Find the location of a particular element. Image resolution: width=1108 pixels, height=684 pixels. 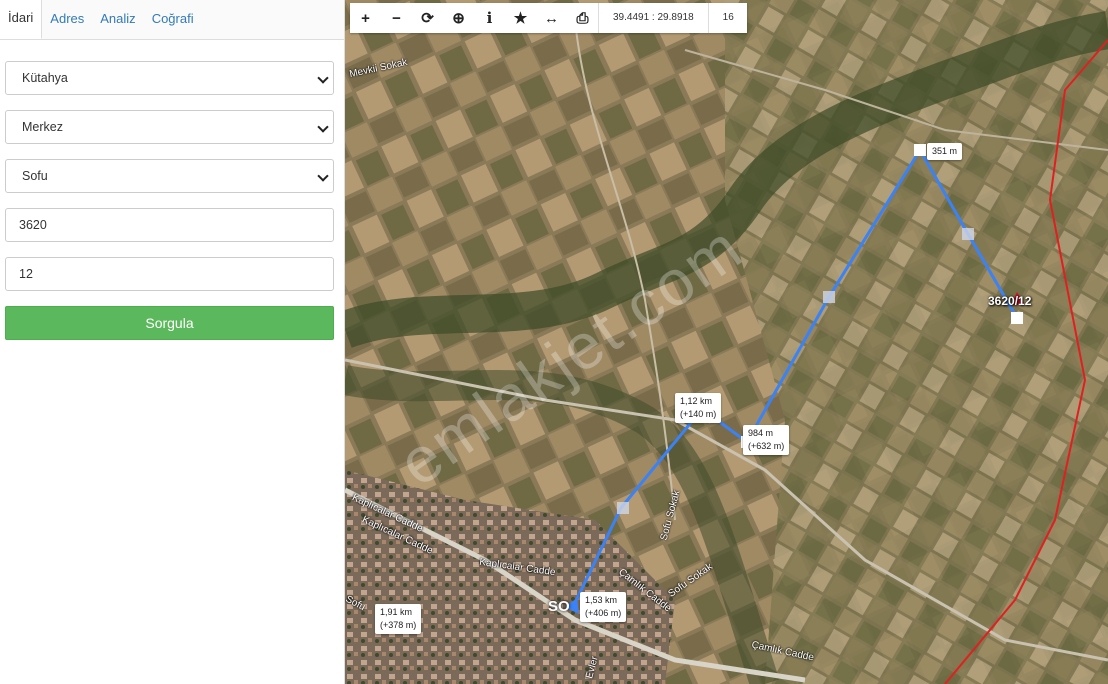

measure-delta: (+140 m) is located at coordinates (698, 414).